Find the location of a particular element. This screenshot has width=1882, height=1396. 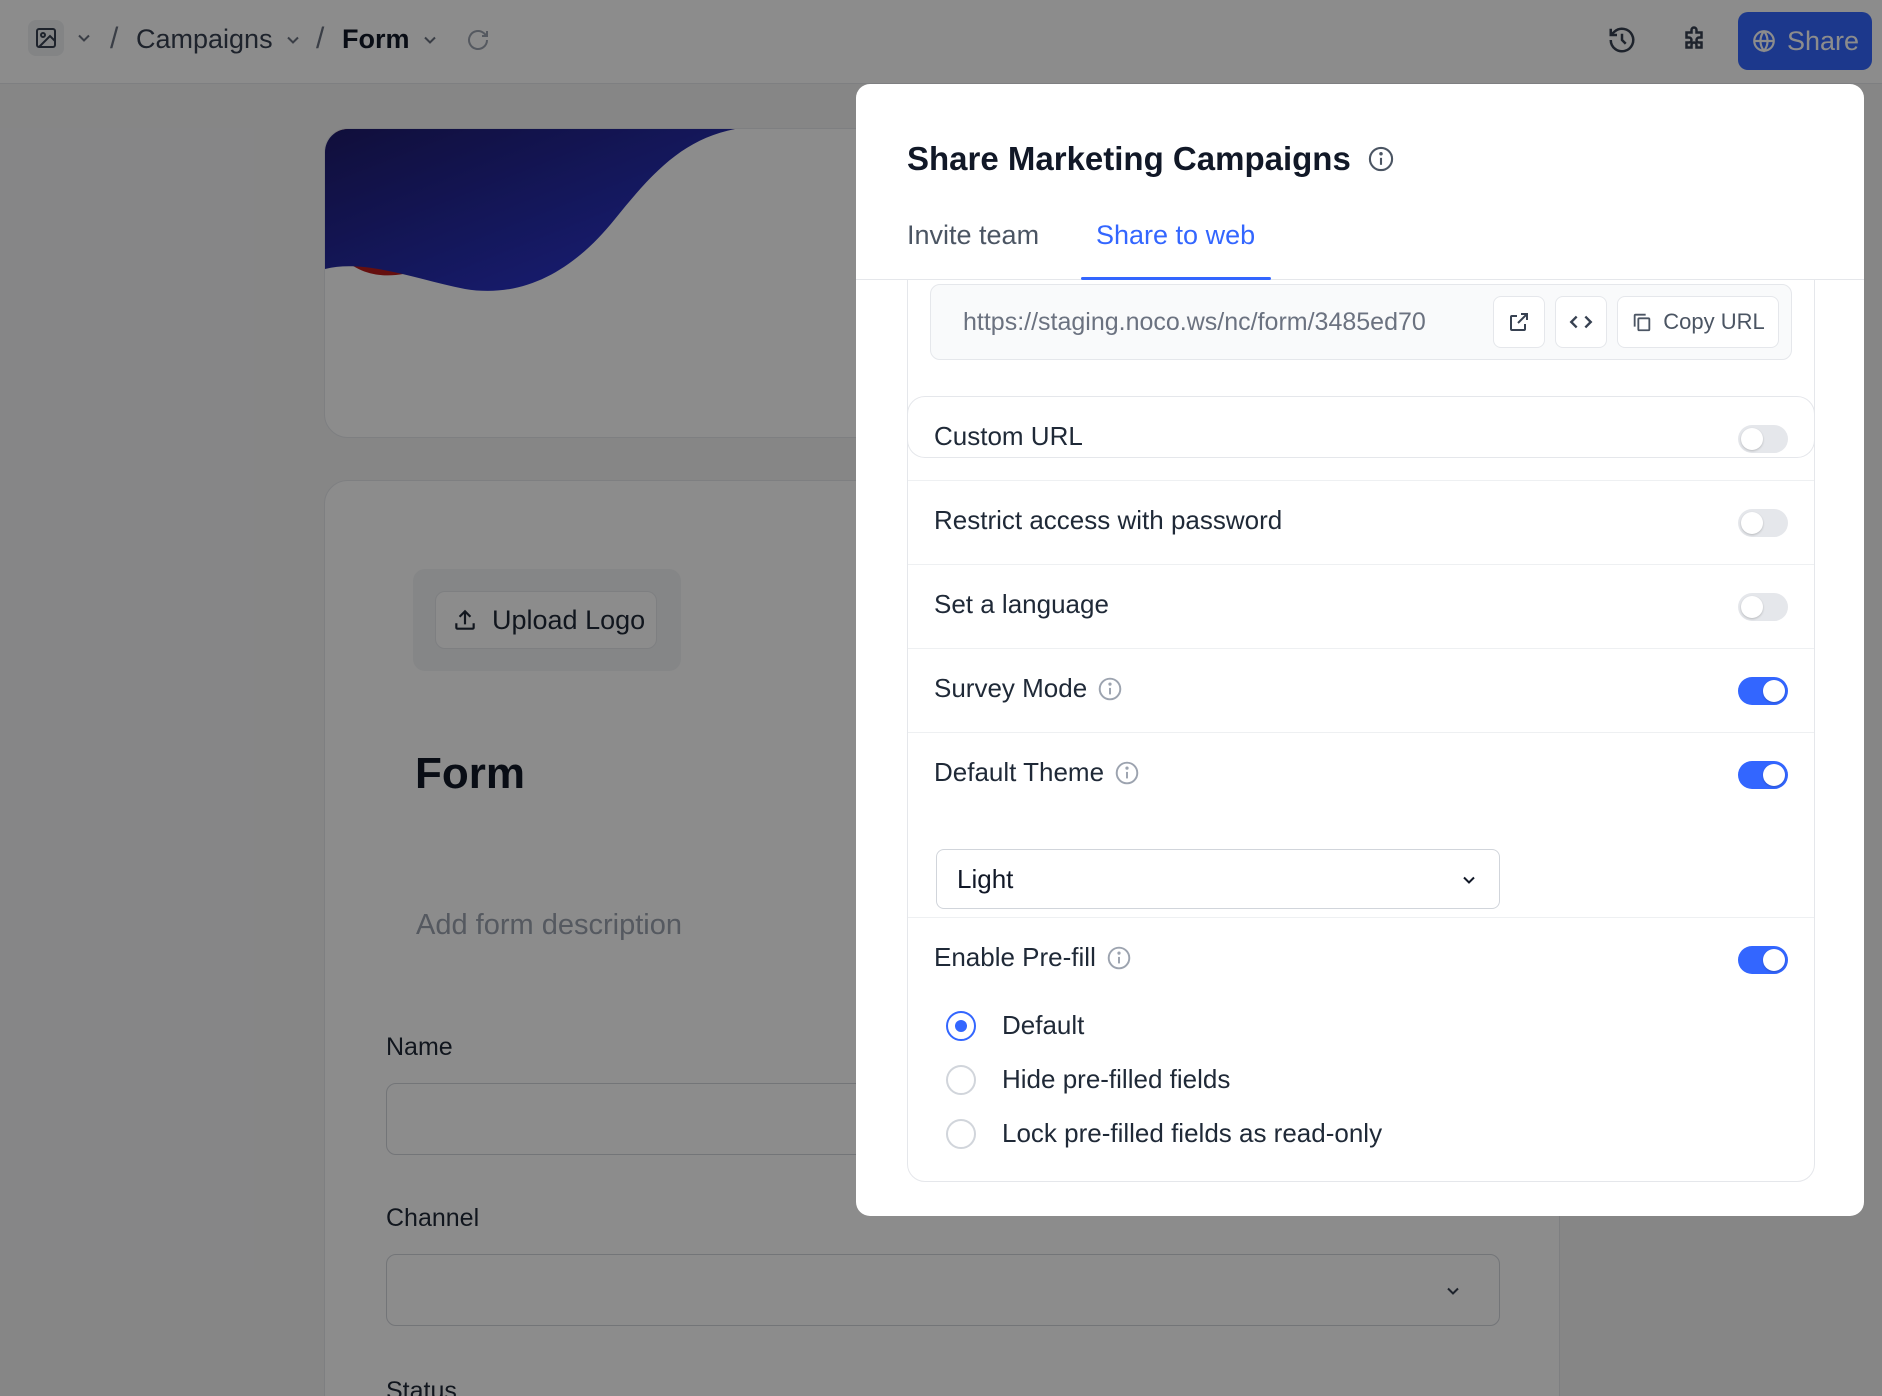

embed-code-button is located at coordinates (1581, 322).